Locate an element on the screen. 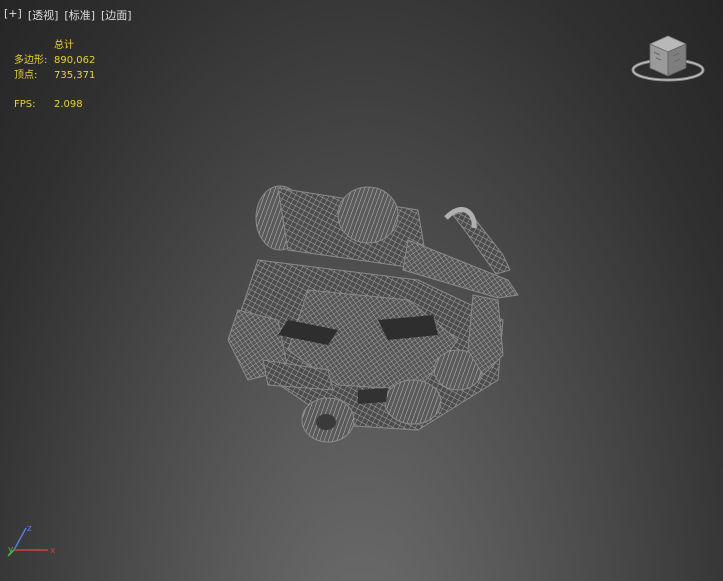  viewport-edges-menu: [边面] is located at coordinates (116, 15).